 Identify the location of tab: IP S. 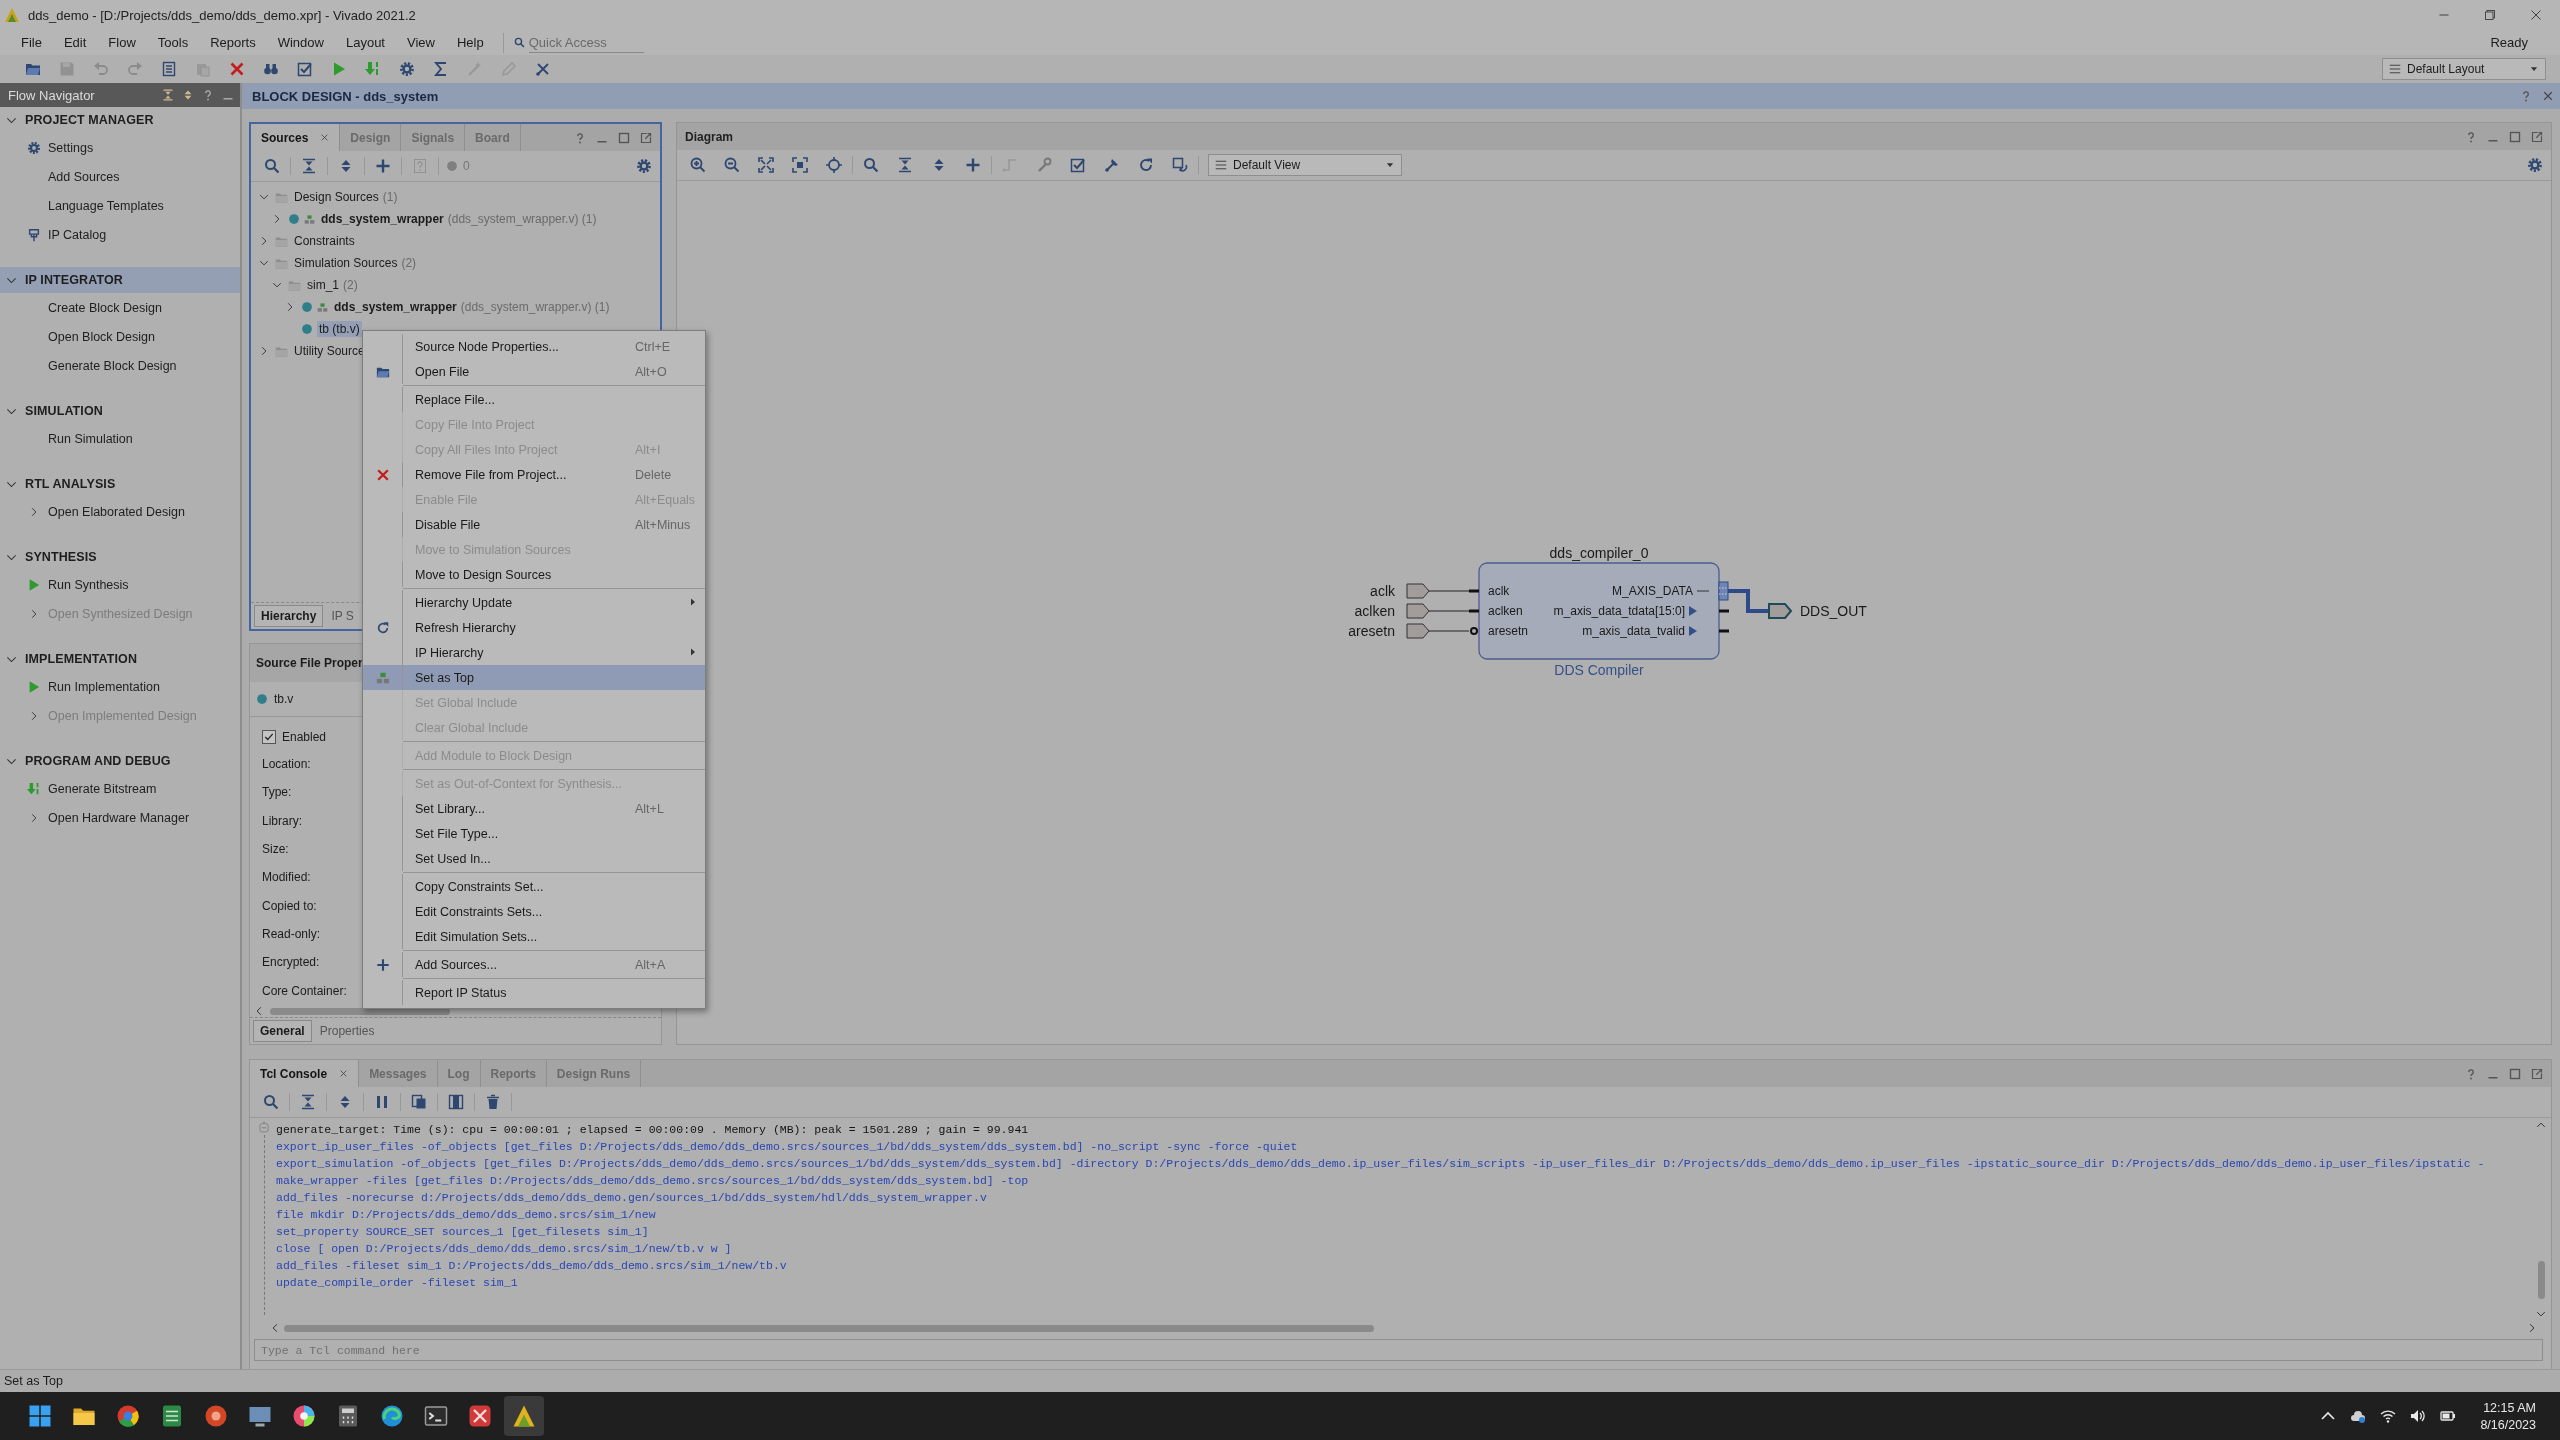
(342, 616).